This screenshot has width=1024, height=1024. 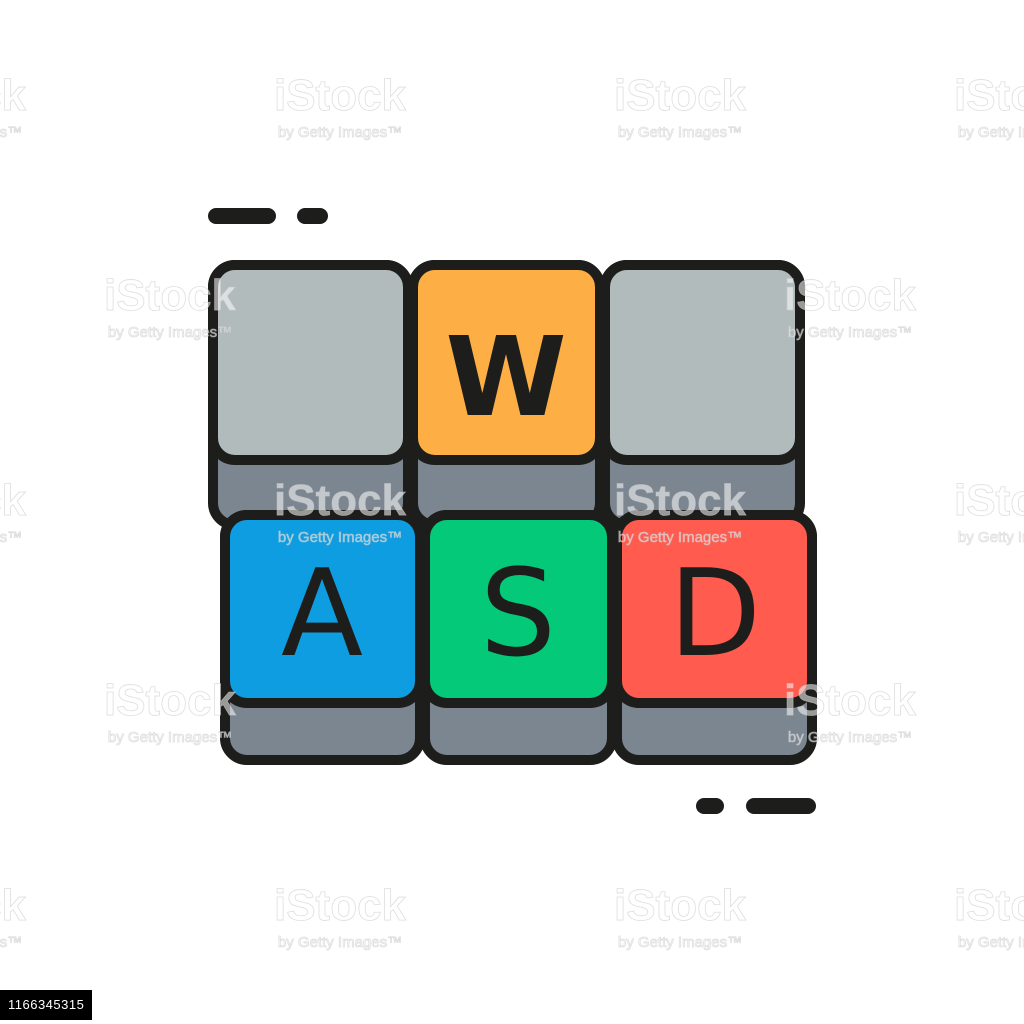 What do you see at coordinates (715, 614) in the screenshot?
I see `key-d-label: D` at bounding box center [715, 614].